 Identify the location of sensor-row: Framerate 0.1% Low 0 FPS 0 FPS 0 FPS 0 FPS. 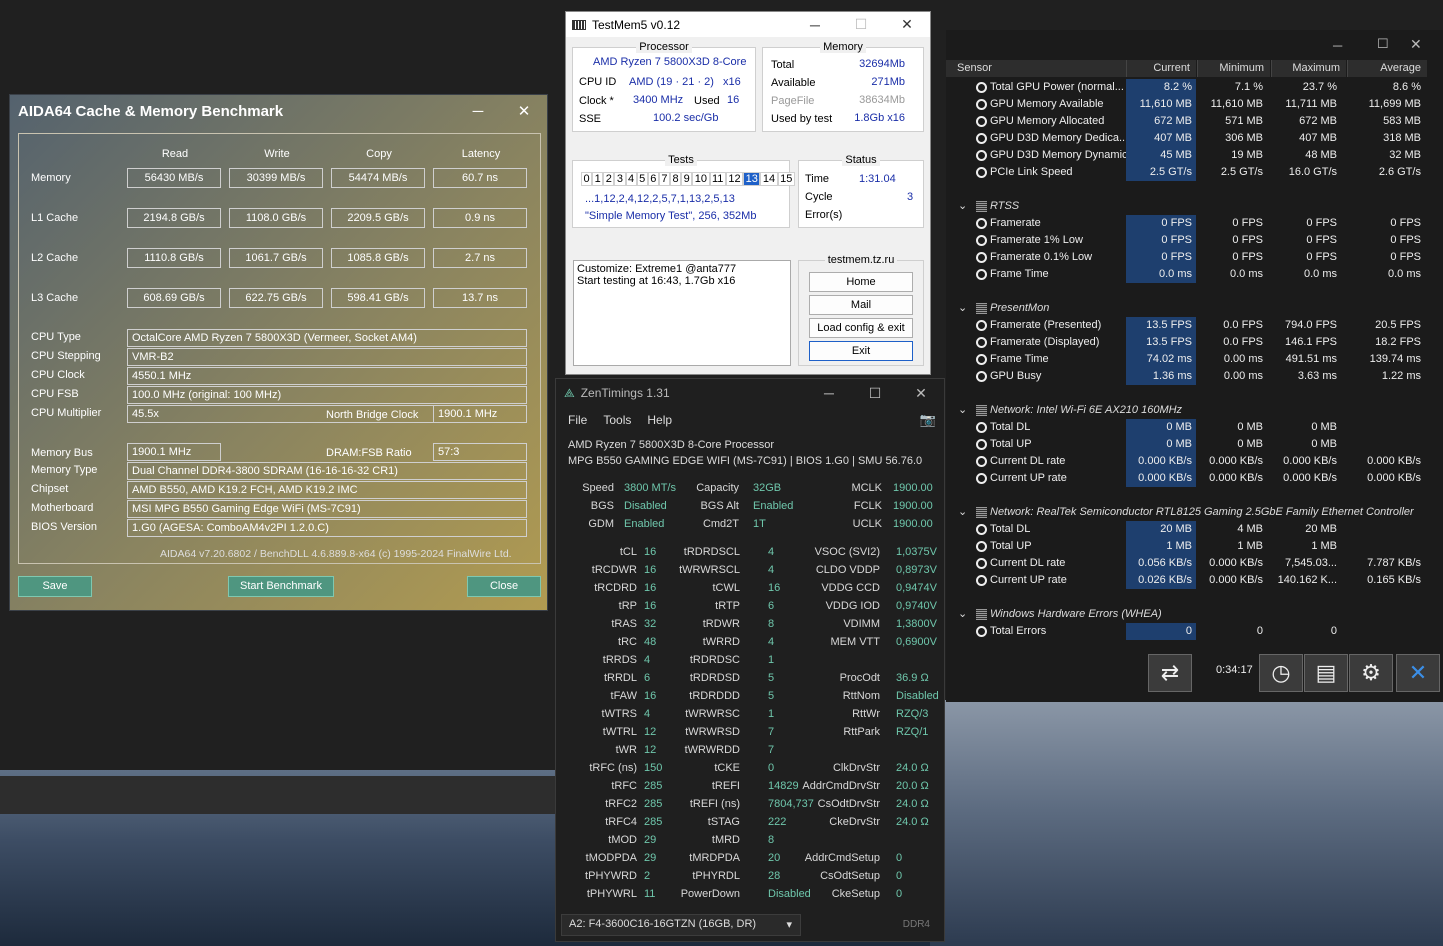
(1186, 257).